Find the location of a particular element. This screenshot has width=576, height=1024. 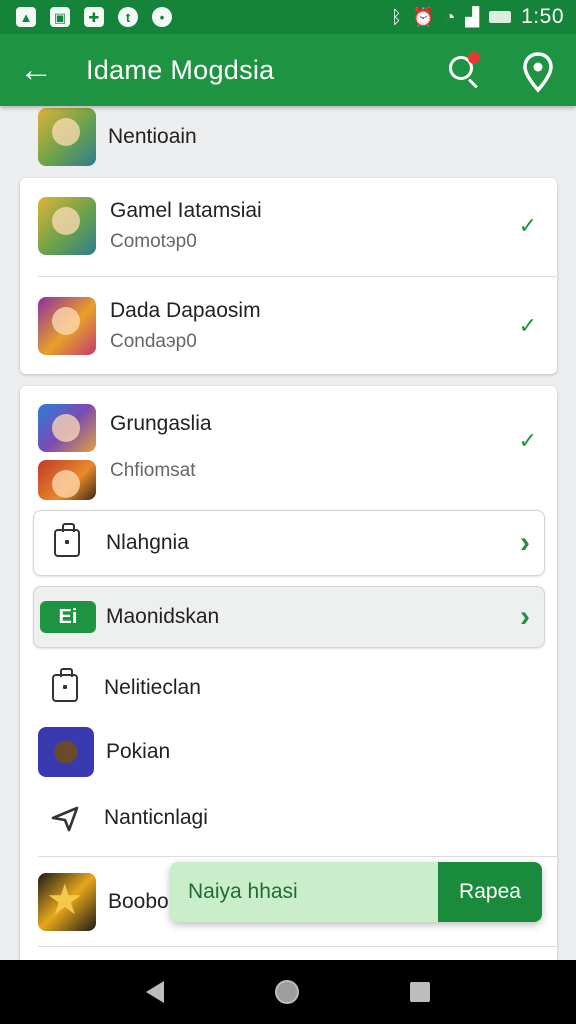

nav-home-icon is located at coordinates (286, 992).